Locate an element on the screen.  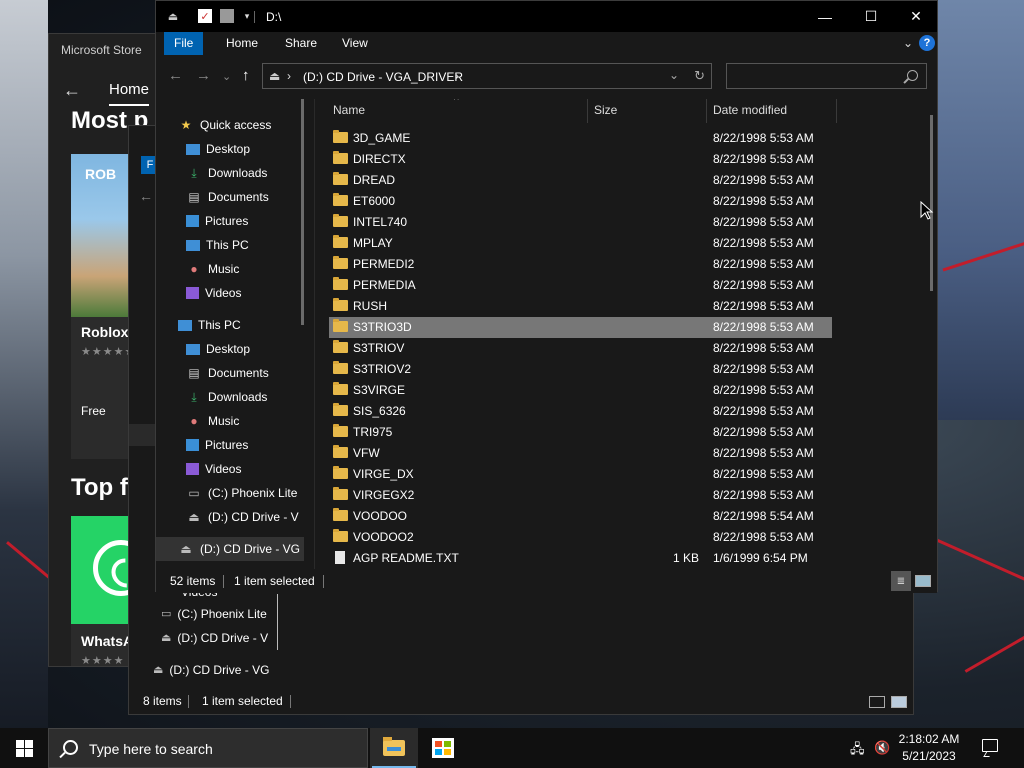
folder-row: DIRECTX 8/22/1998 5:53 AM is located at coordinates (580, 159).